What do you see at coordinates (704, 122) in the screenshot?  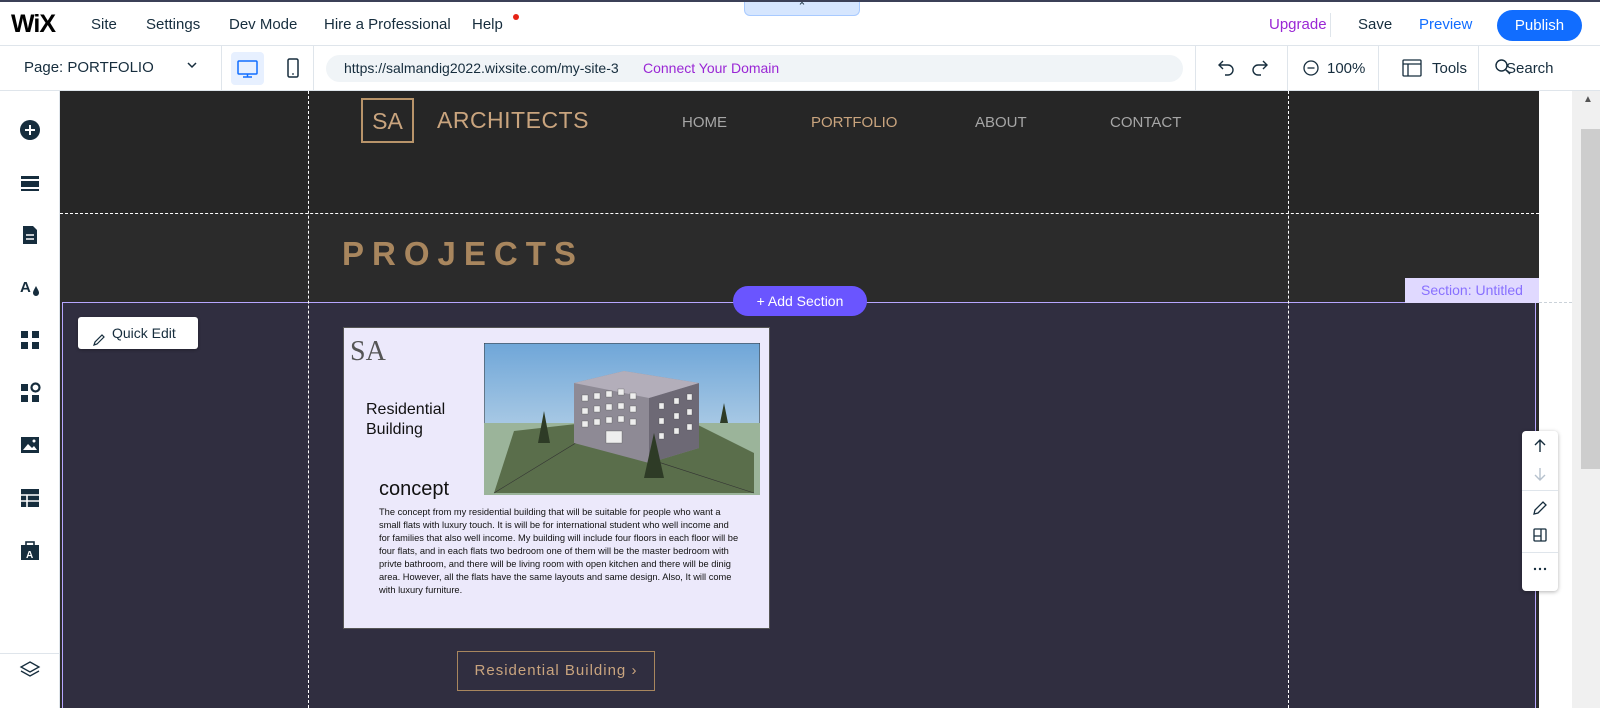 I see `nav-home: HOME` at bounding box center [704, 122].